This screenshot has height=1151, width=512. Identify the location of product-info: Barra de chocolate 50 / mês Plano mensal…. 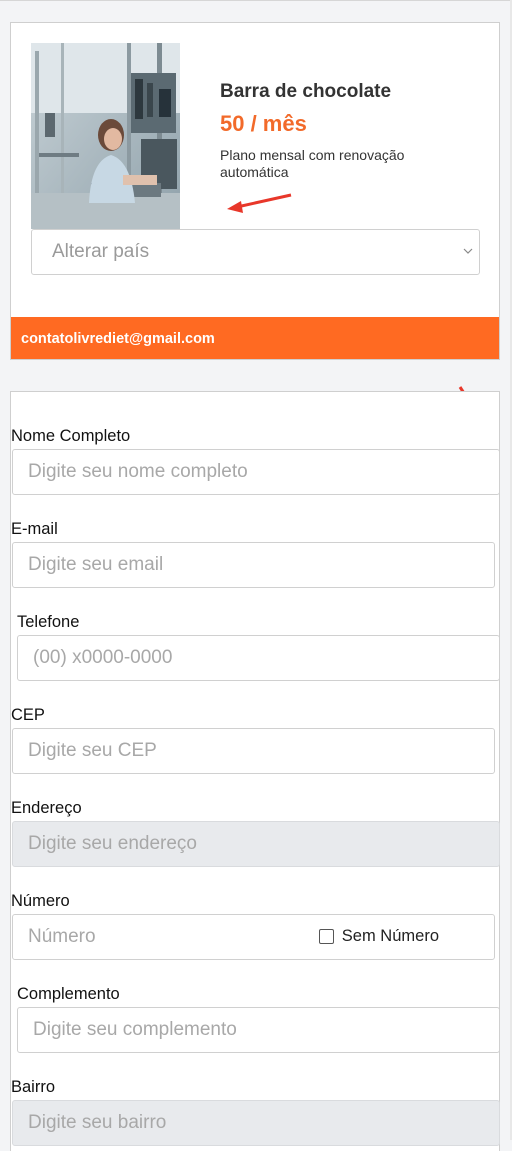
(355, 131).